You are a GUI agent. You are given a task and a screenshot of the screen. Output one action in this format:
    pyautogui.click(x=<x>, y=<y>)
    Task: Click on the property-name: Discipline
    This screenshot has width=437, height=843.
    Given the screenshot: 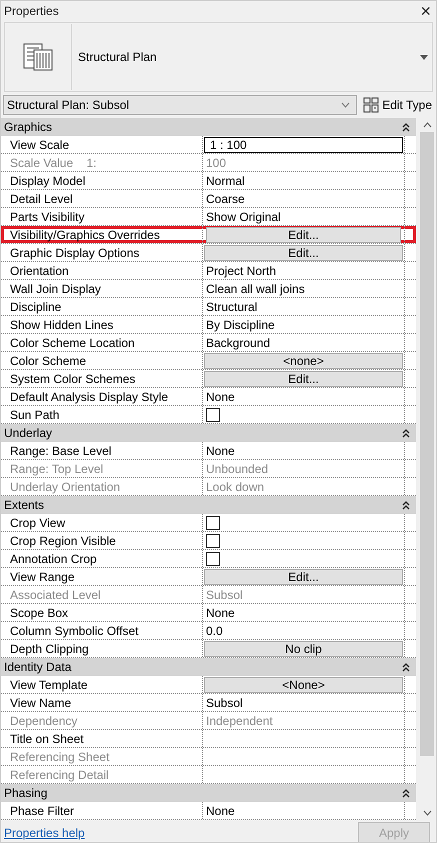 What is the action you would take?
    pyautogui.click(x=102, y=306)
    